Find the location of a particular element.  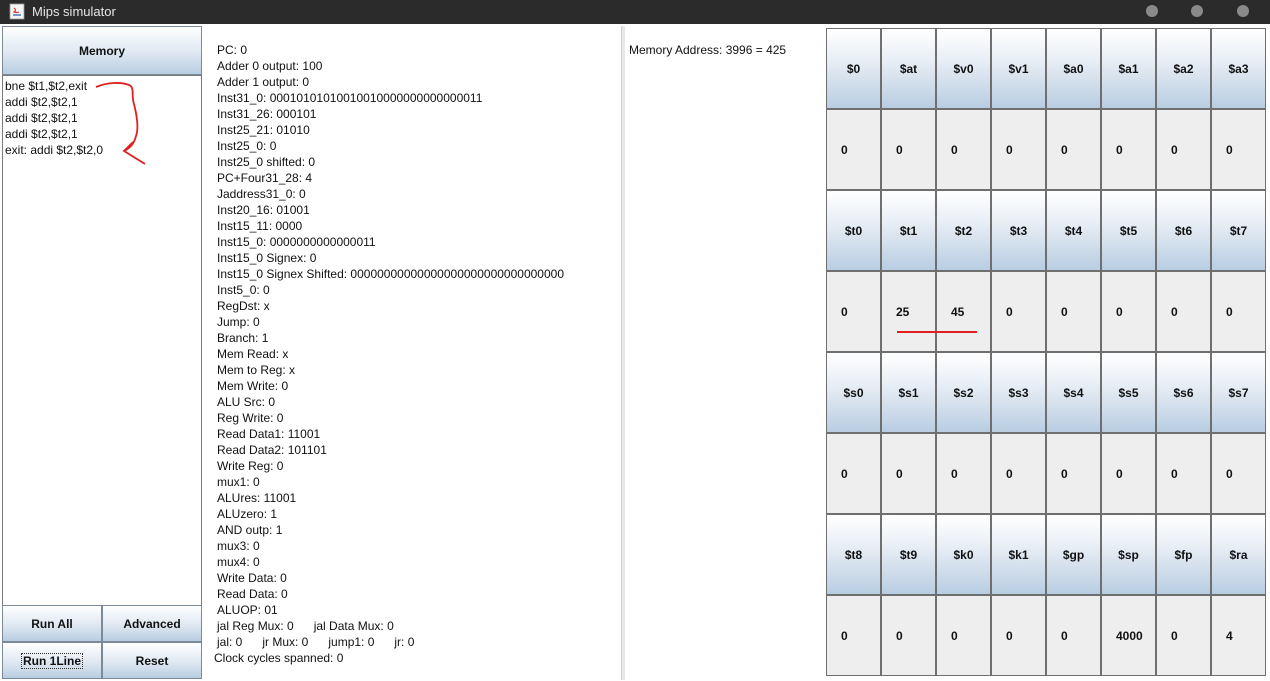

run-all-button: Run All is located at coordinates (52, 623).